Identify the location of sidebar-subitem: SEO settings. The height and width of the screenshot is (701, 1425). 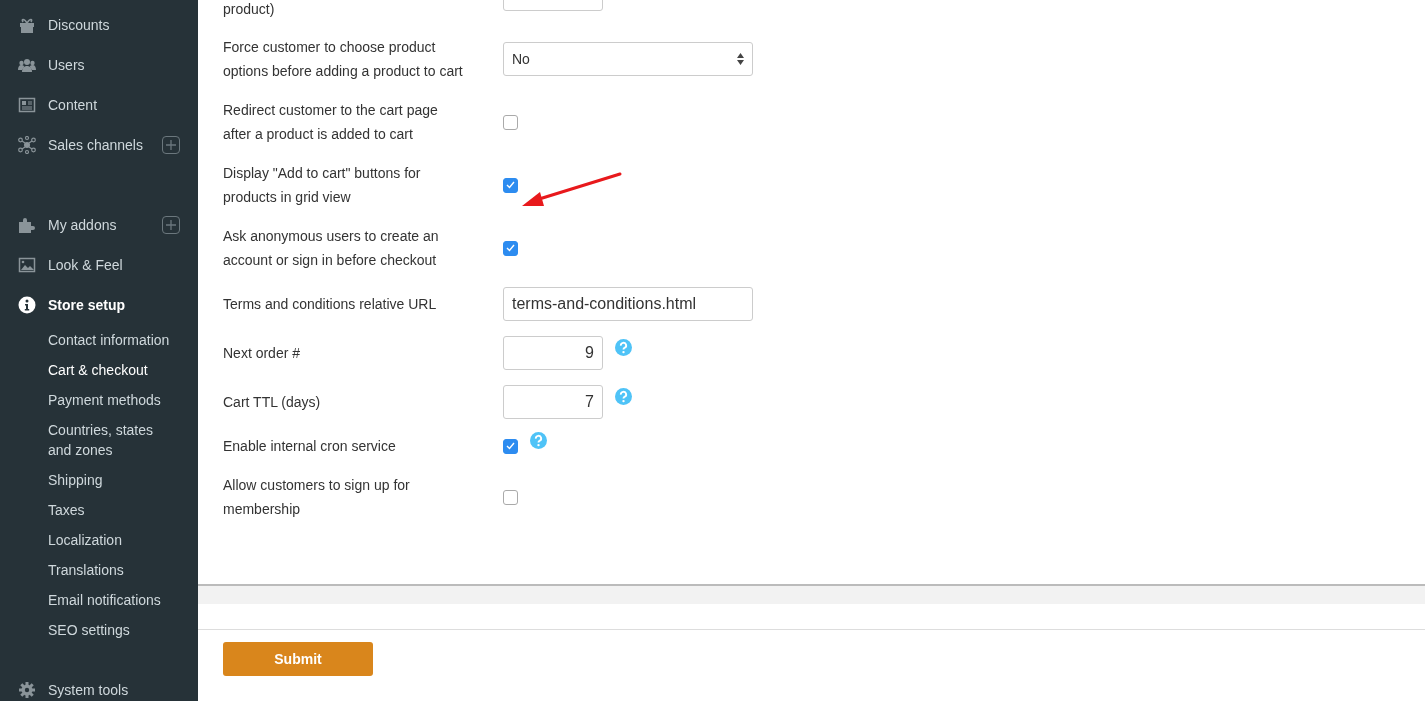
(99, 630).